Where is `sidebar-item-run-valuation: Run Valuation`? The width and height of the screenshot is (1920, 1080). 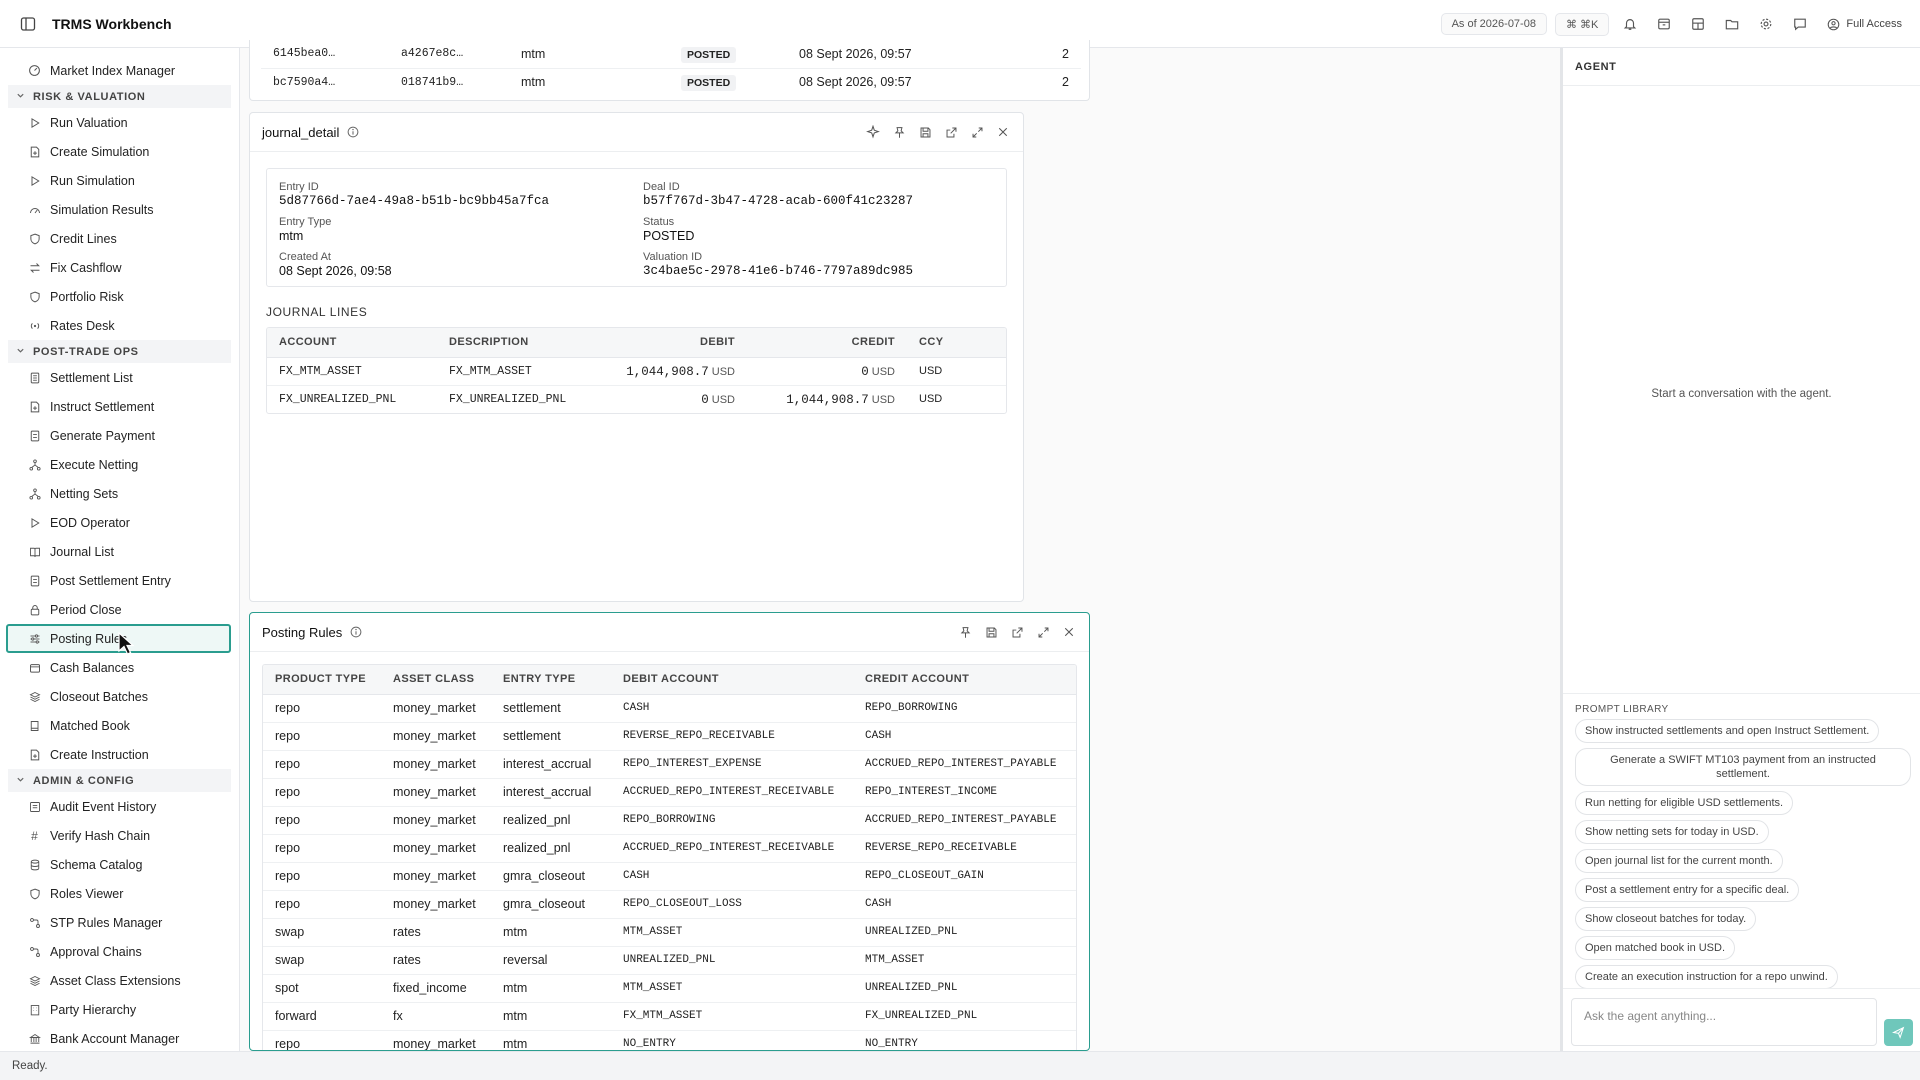
sidebar-item-run-valuation: Run Valuation is located at coordinates (118, 122).